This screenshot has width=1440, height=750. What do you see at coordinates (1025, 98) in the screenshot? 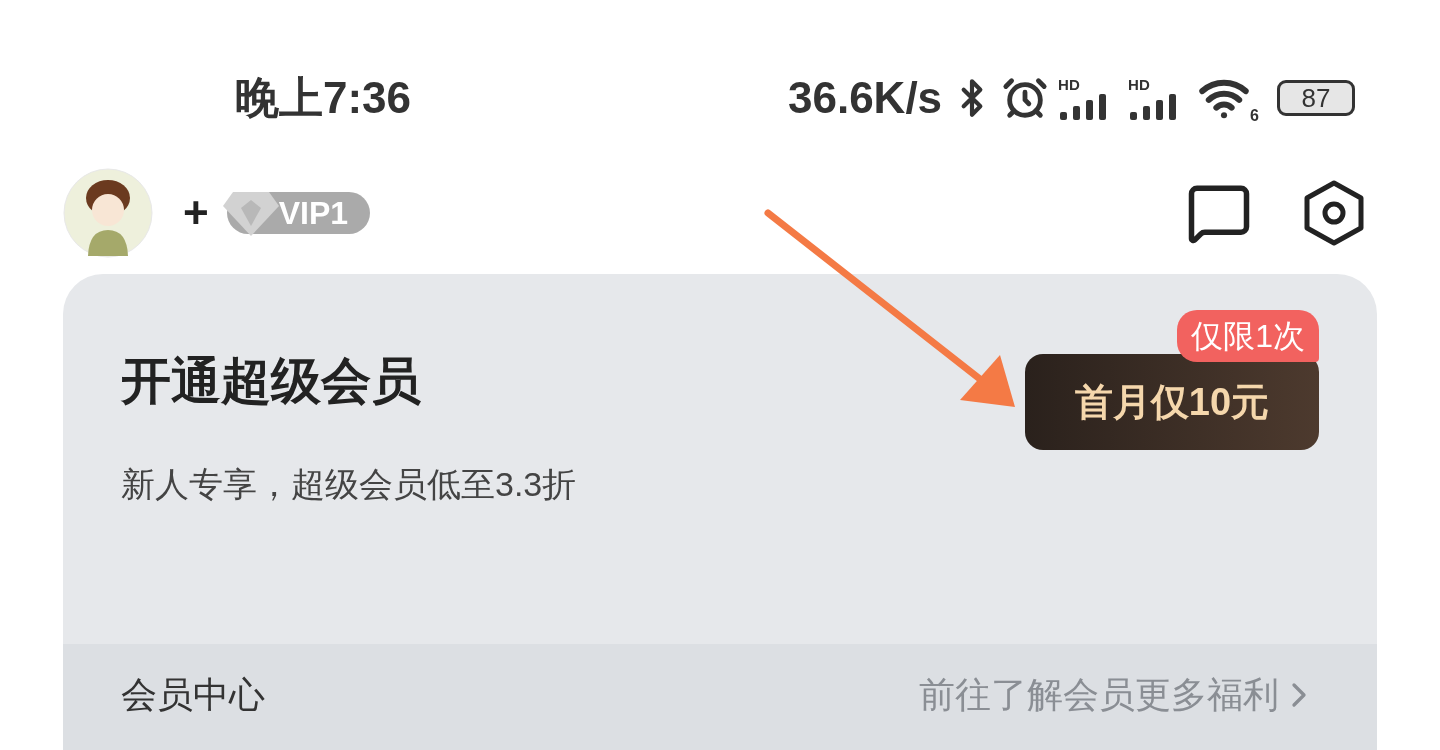
I see `alarm-icon` at bounding box center [1025, 98].